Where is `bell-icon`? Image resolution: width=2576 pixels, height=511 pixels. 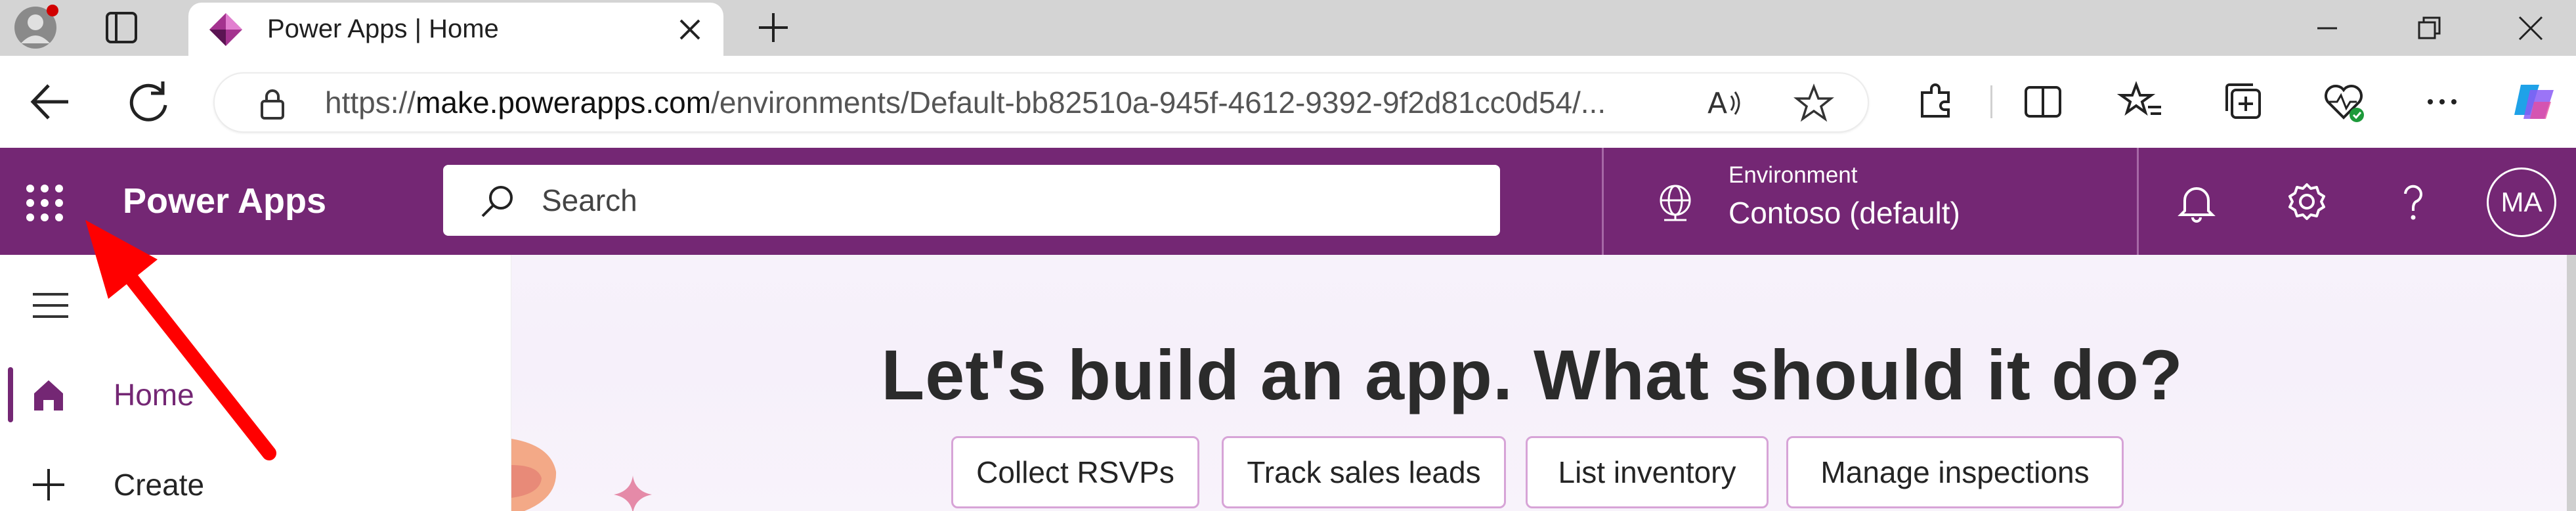 bell-icon is located at coordinates (2196, 201).